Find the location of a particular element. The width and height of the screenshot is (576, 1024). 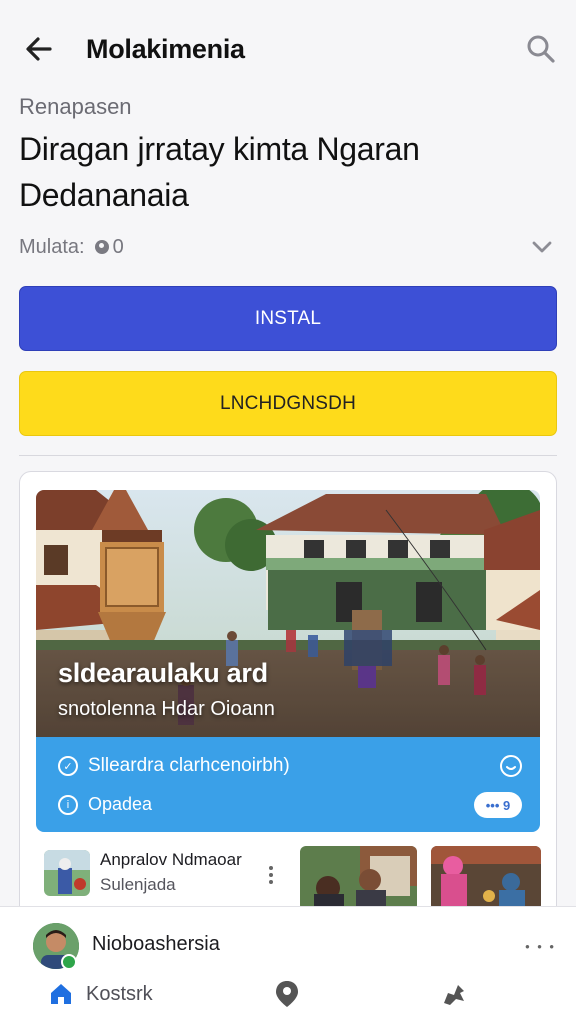

info-line-2: i Opadea is located at coordinates (105, 804).